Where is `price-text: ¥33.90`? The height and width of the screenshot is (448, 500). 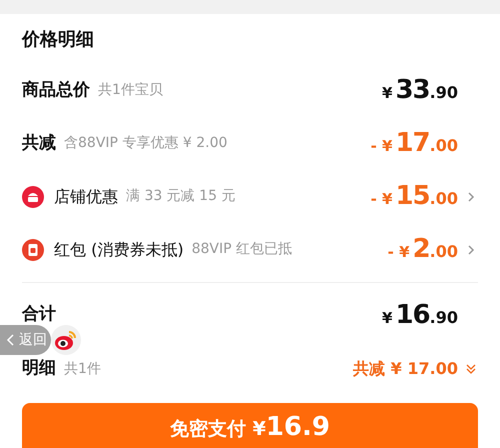 price-text: ¥33.90 is located at coordinates (419, 90).